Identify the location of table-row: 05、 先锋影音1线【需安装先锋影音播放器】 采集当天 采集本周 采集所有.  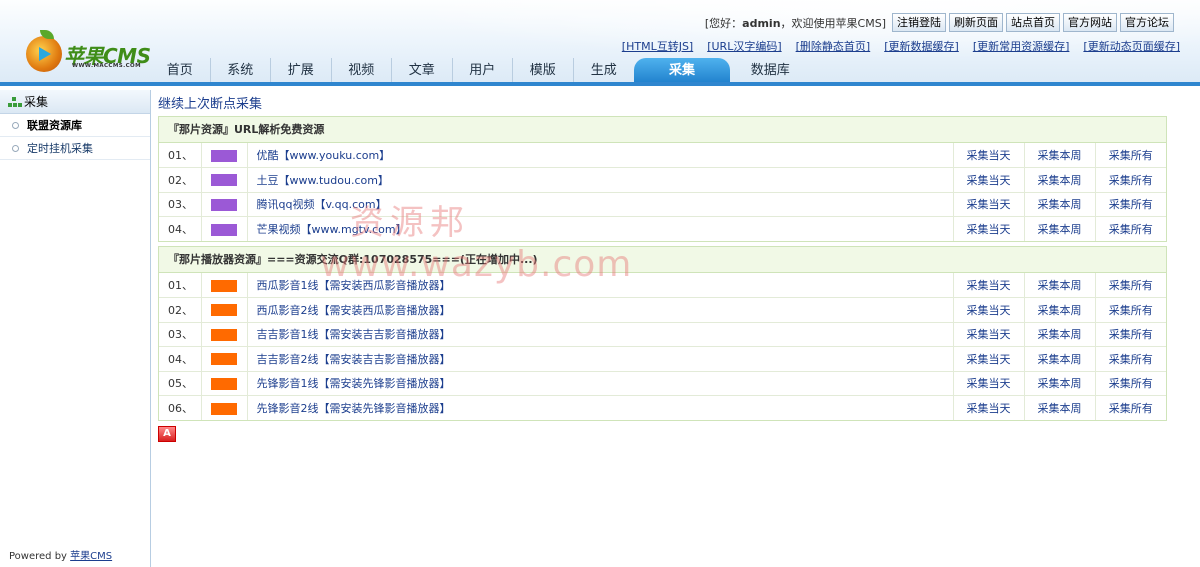
(662, 383).